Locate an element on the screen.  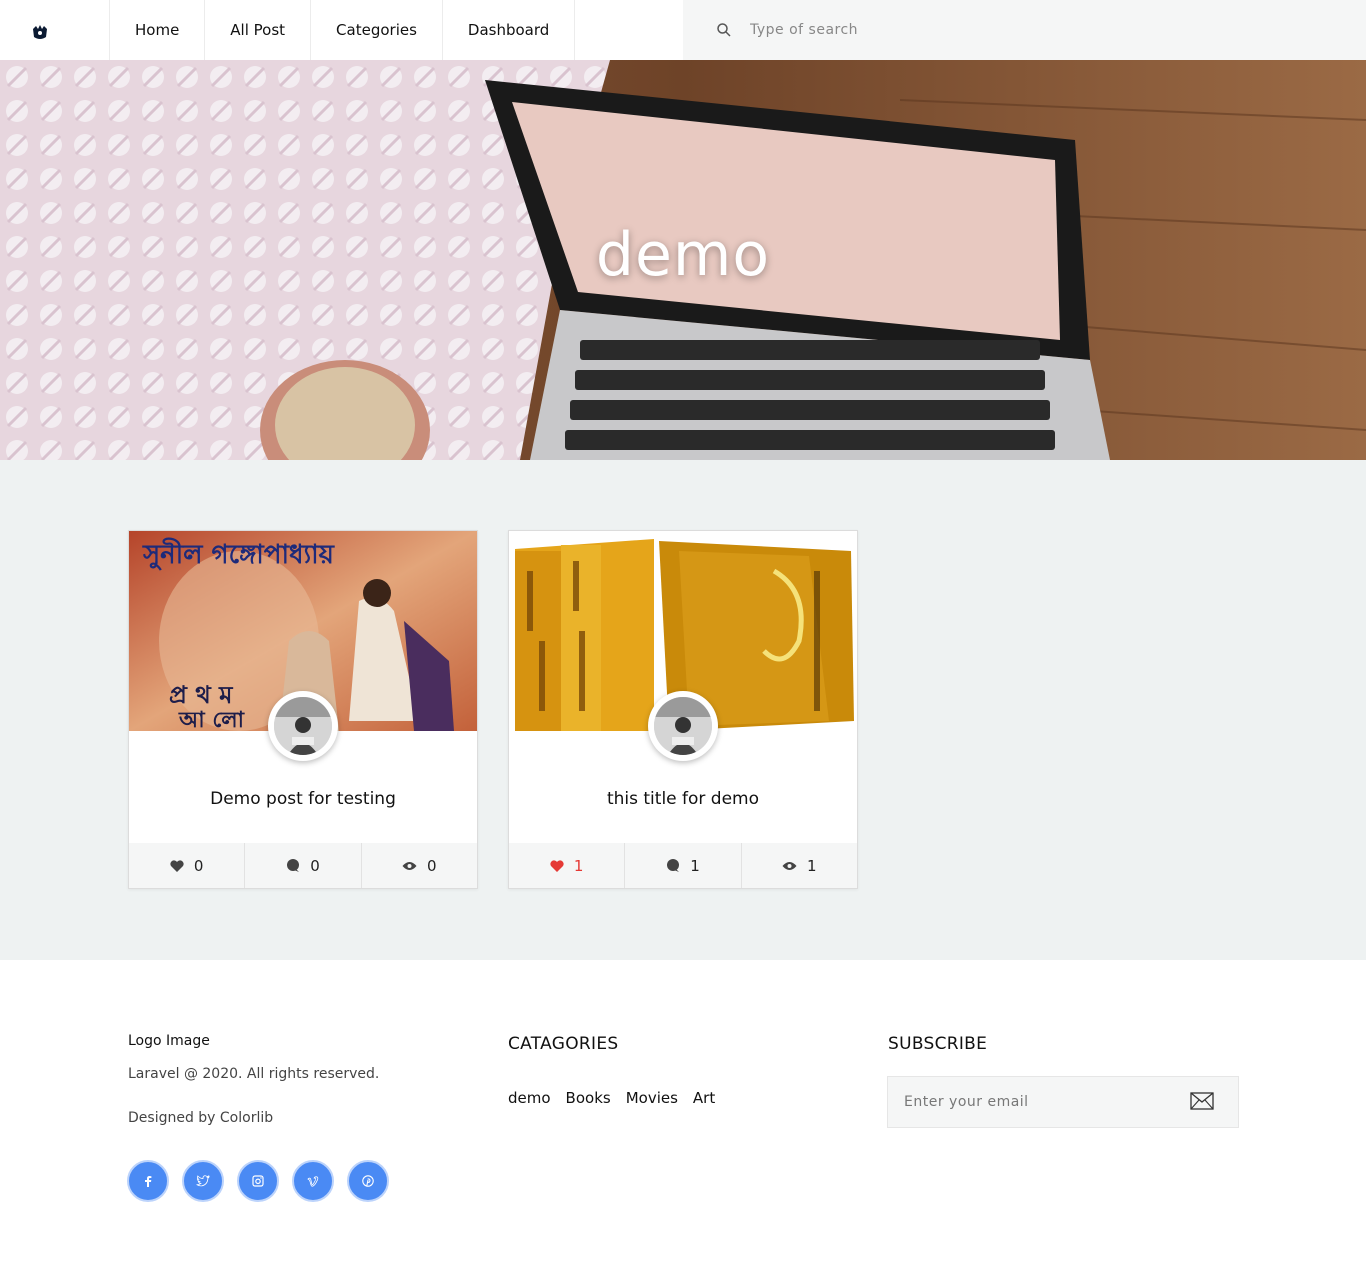
post-stats: 1 1 1 is located at coordinates (683, 865).